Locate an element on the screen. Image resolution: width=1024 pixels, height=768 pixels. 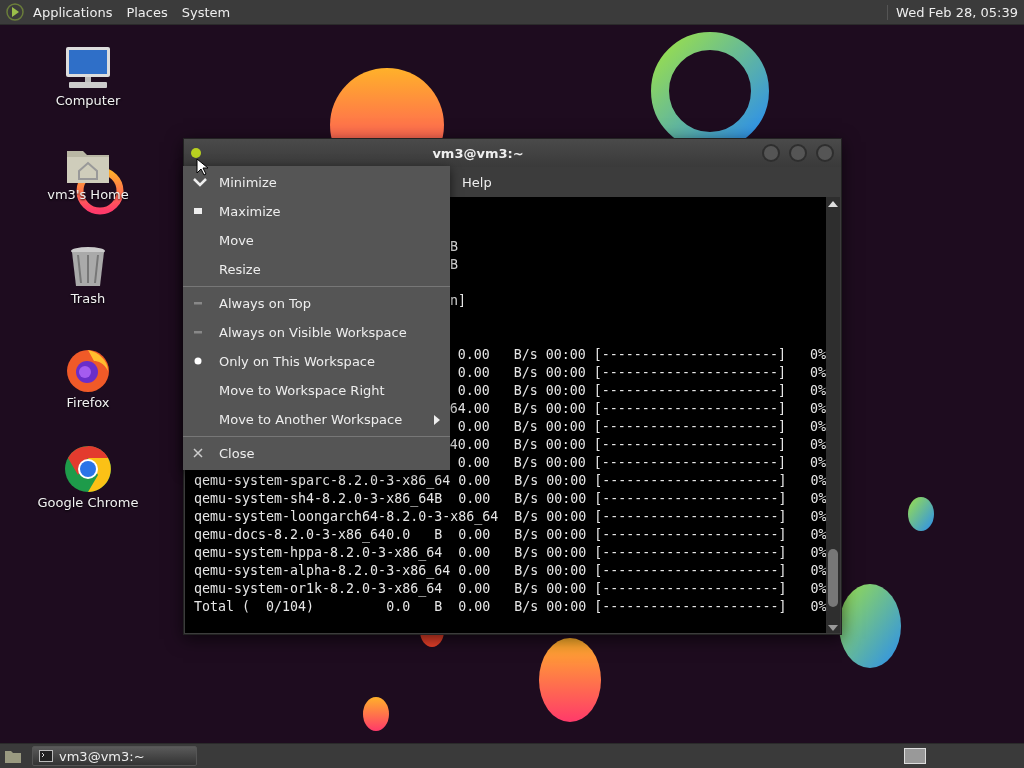
terminal-line: qemu-system-sh4-8.2.0-3-x86_64B 0.00 B/s 00:00 [----------------------] 0% is located at coordinates (510, 498).